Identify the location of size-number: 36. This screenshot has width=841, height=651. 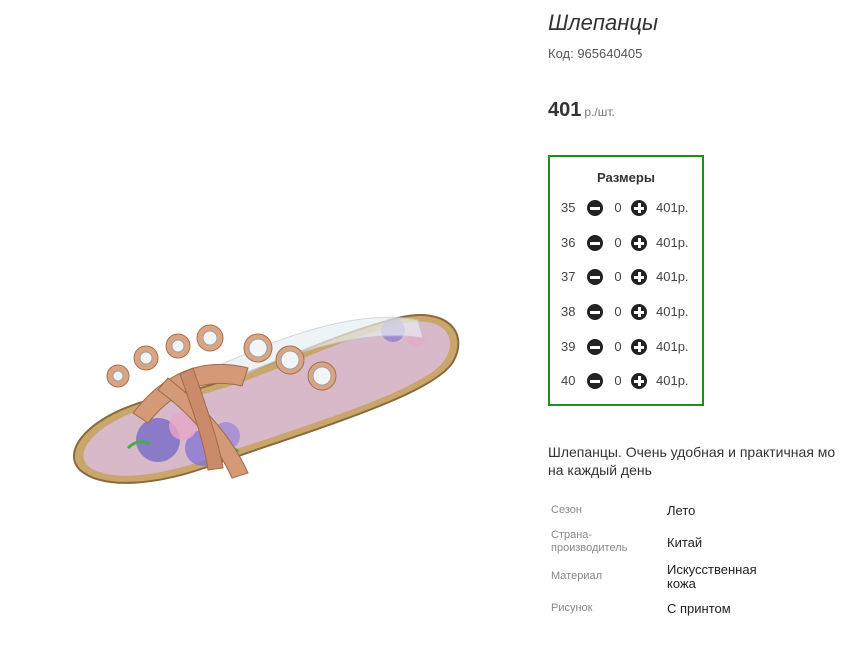
(568, 242).